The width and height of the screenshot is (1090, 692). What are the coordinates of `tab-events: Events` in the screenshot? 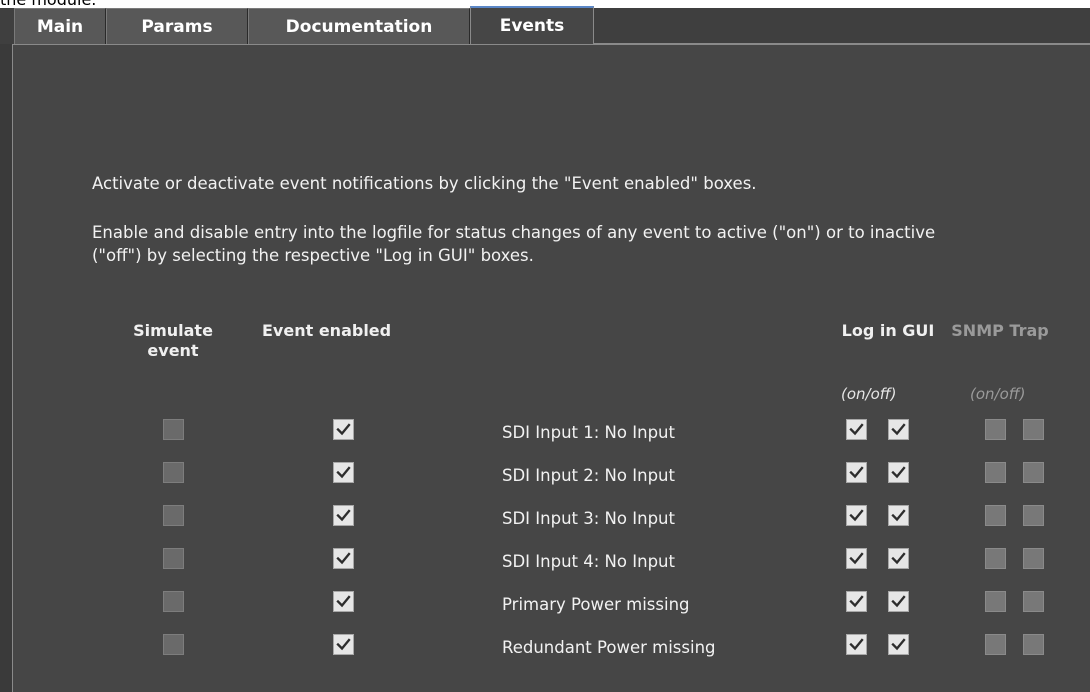 It's located at (532, 25).